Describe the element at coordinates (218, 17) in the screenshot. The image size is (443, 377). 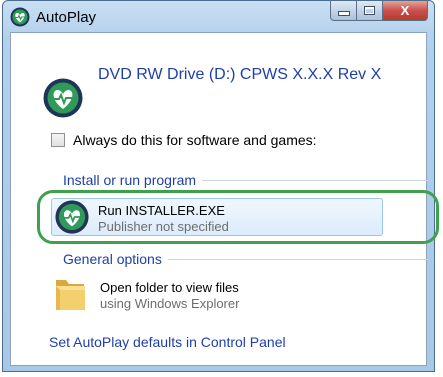
I see `title-bar: AutoPlay X` at that location.